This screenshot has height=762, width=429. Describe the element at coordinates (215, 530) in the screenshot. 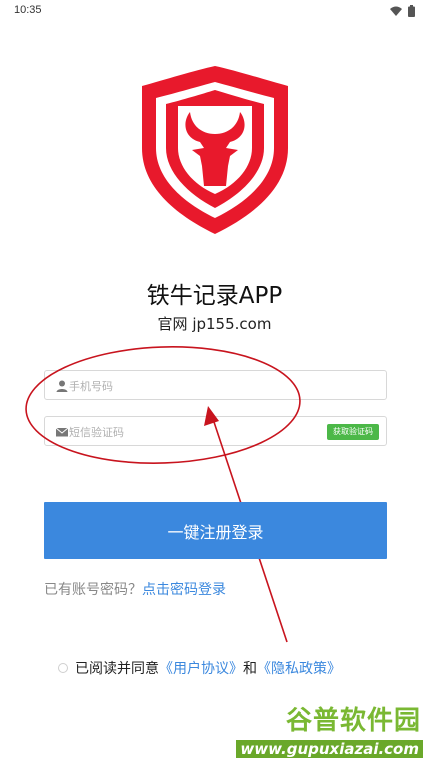

I see `register-login-button: 一键注册登录` at that location.